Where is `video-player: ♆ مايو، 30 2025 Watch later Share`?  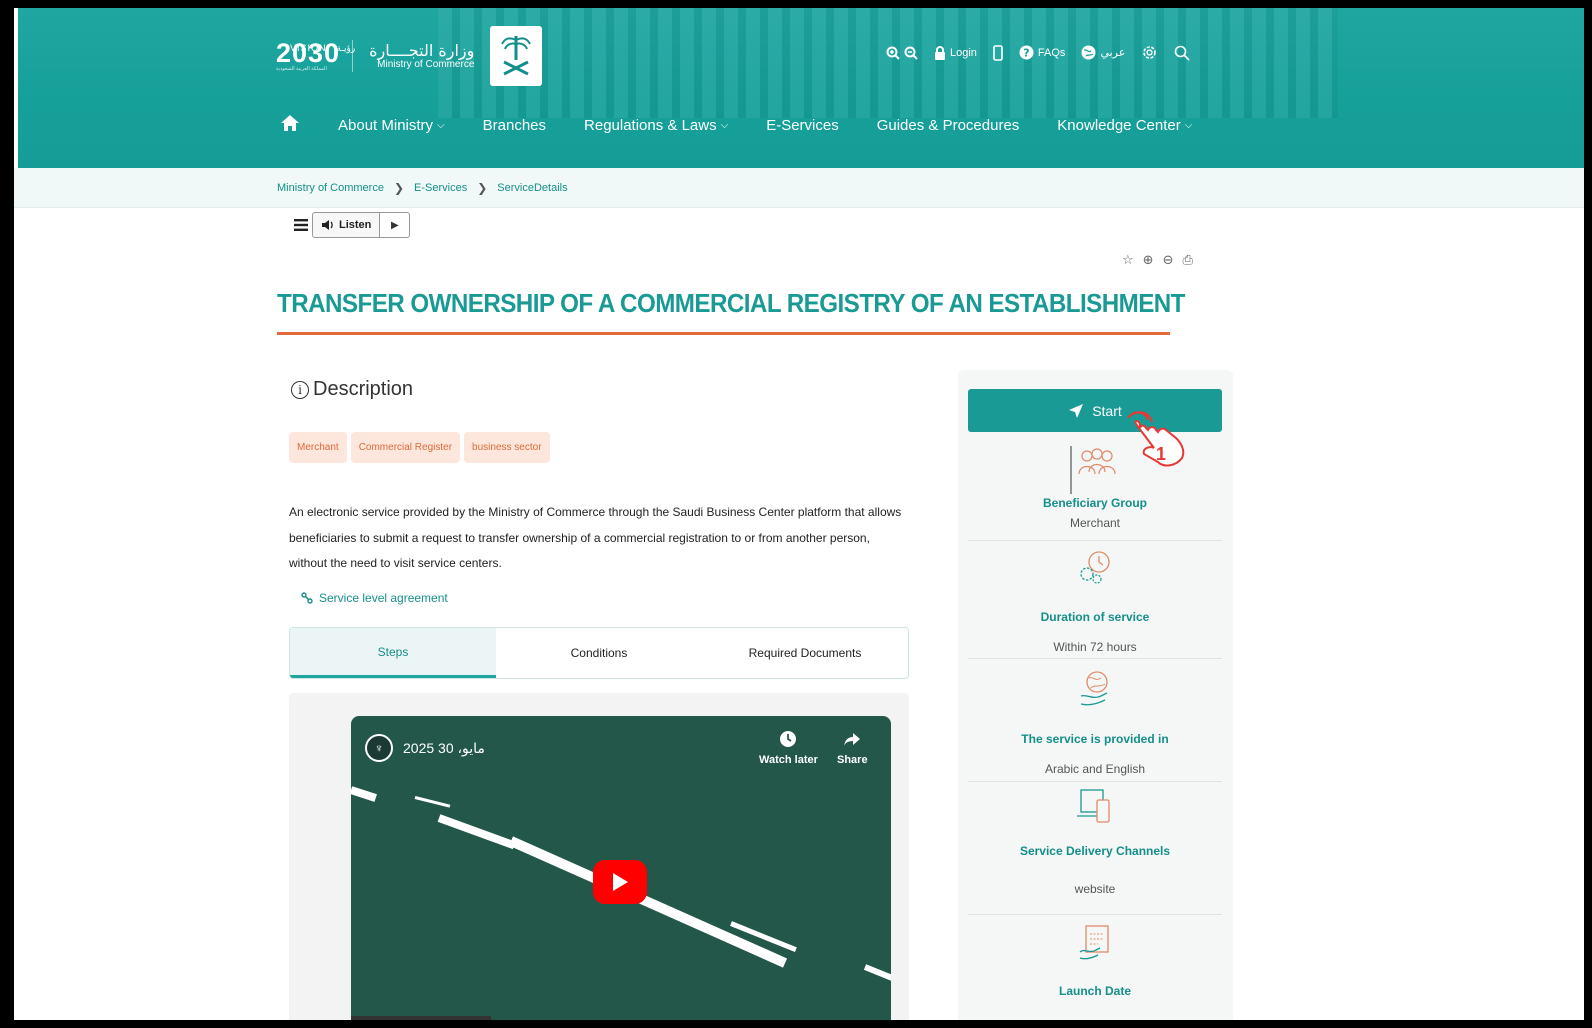
video-player: ♆ مايو، 30 2025 Watch later Share is located at coordinates (621, 868).